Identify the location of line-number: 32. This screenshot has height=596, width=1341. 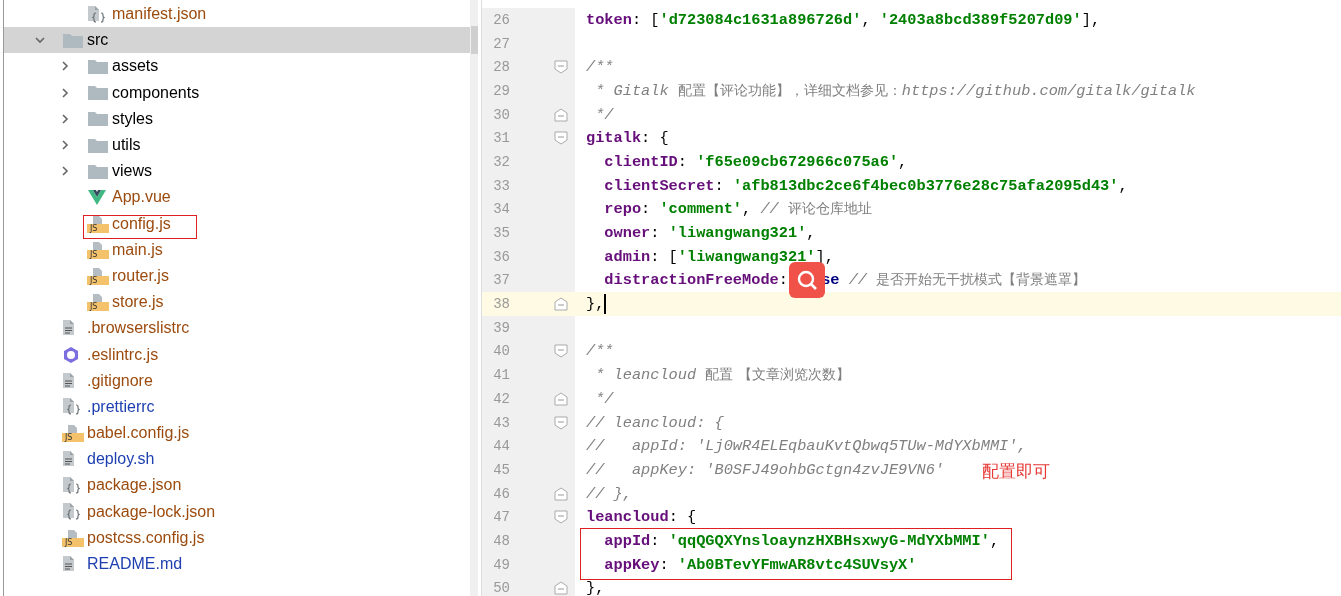
(501, 161).